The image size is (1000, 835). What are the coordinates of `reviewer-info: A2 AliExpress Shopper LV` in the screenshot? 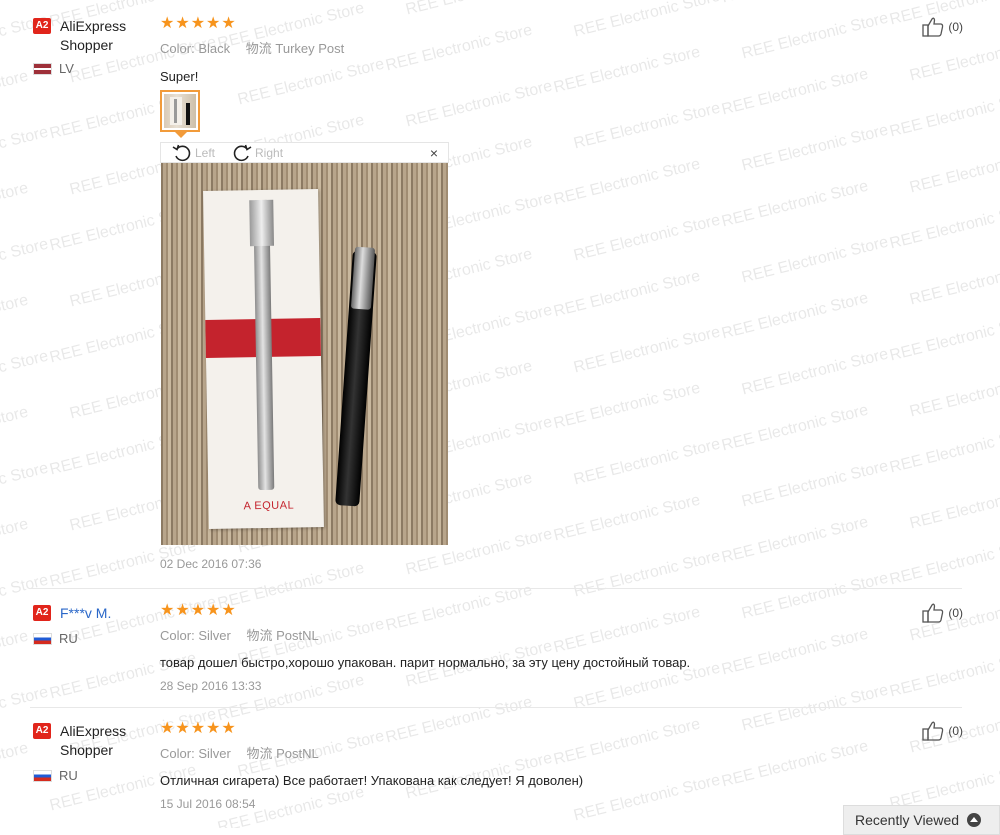 It's located at (93, 46).